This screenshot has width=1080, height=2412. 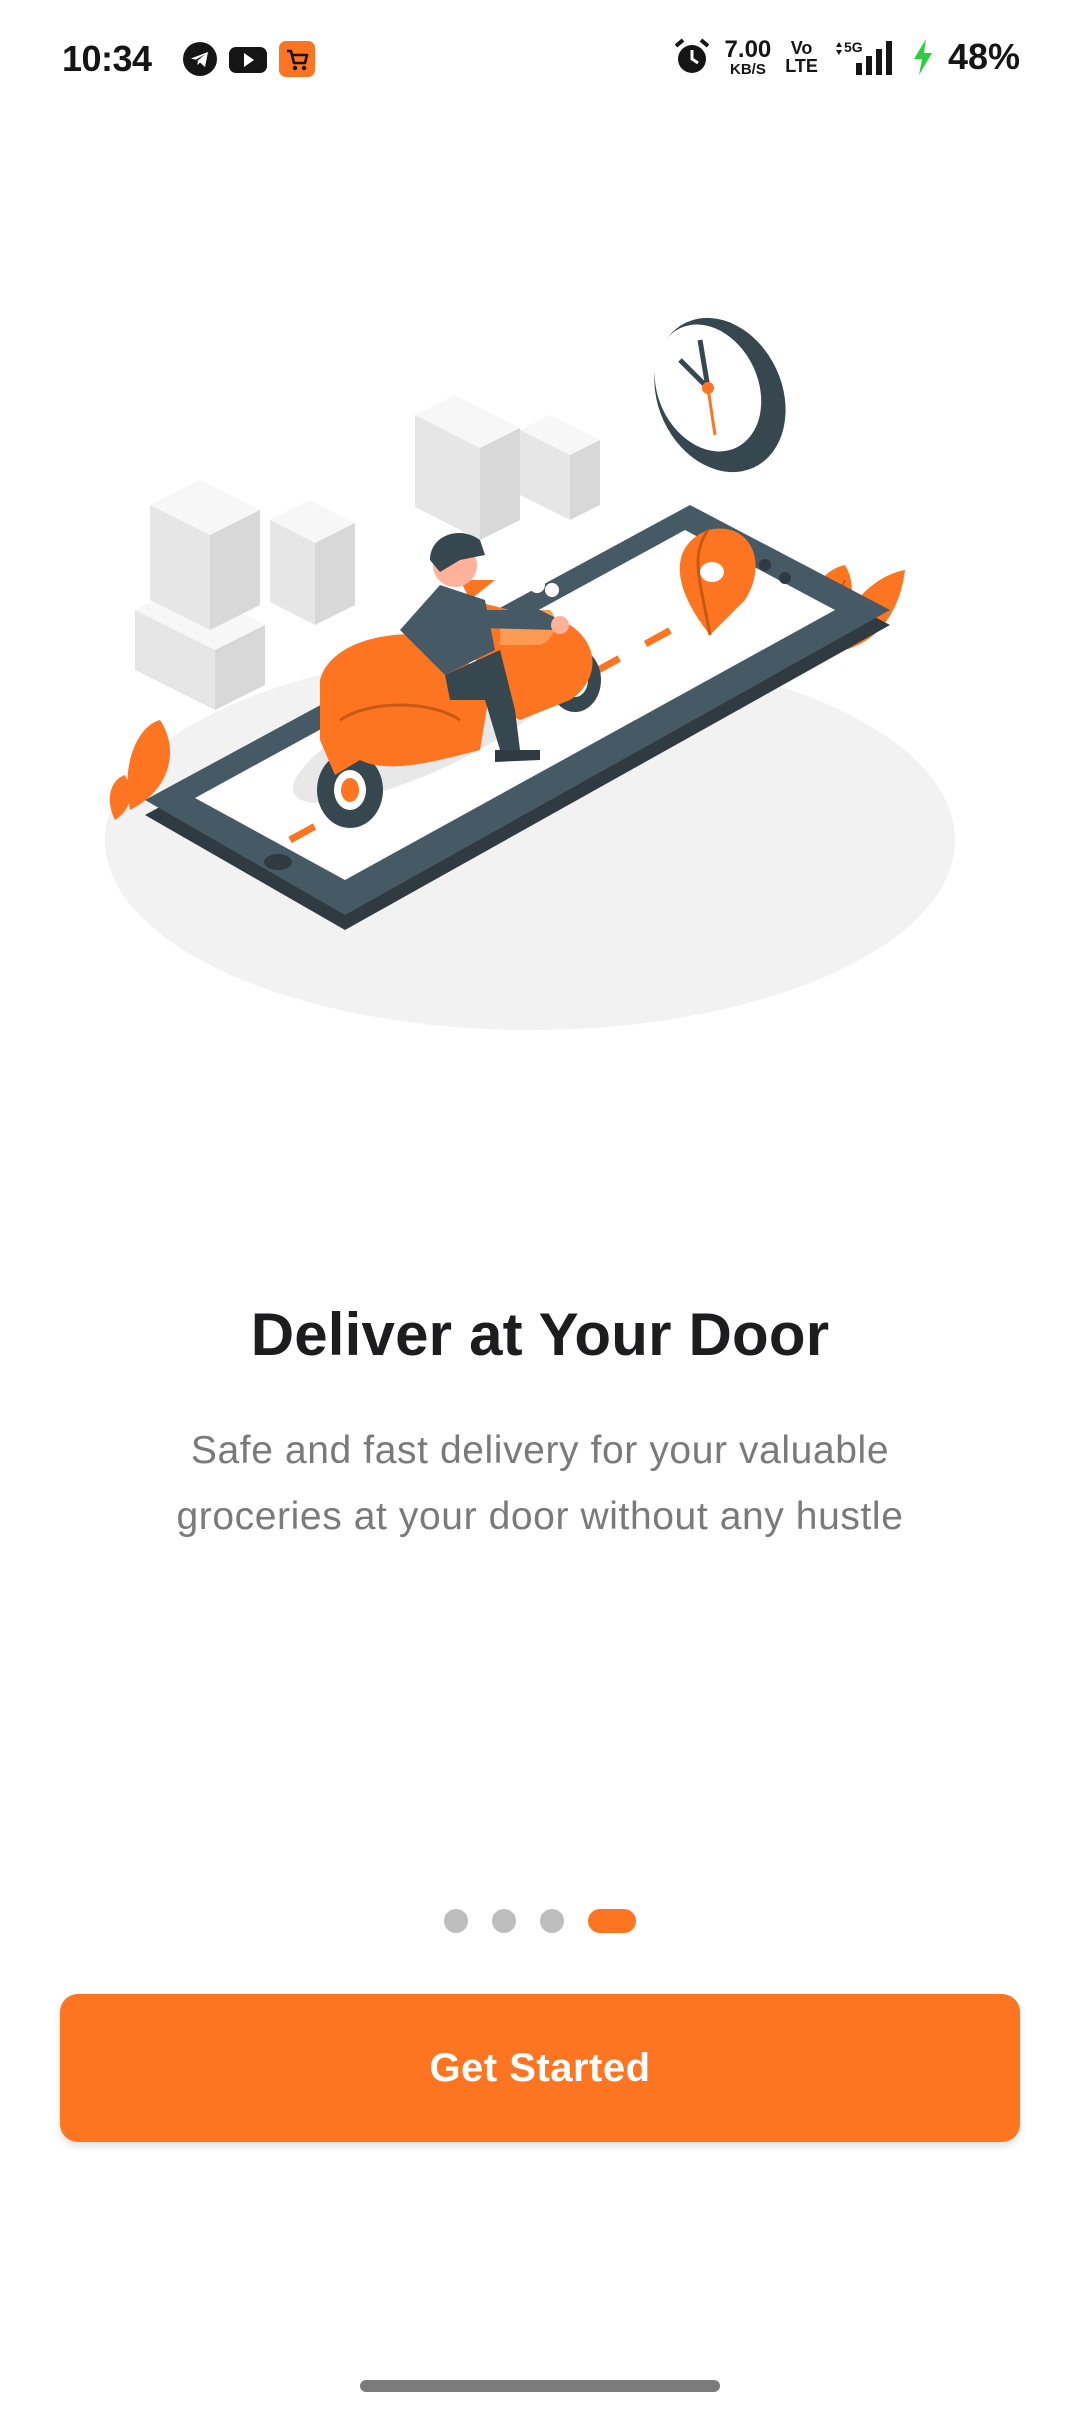 What do you see at coordinates (540, 2386) in the screenshot?
I see `home-indicator` at bounding box center [540, 2386].